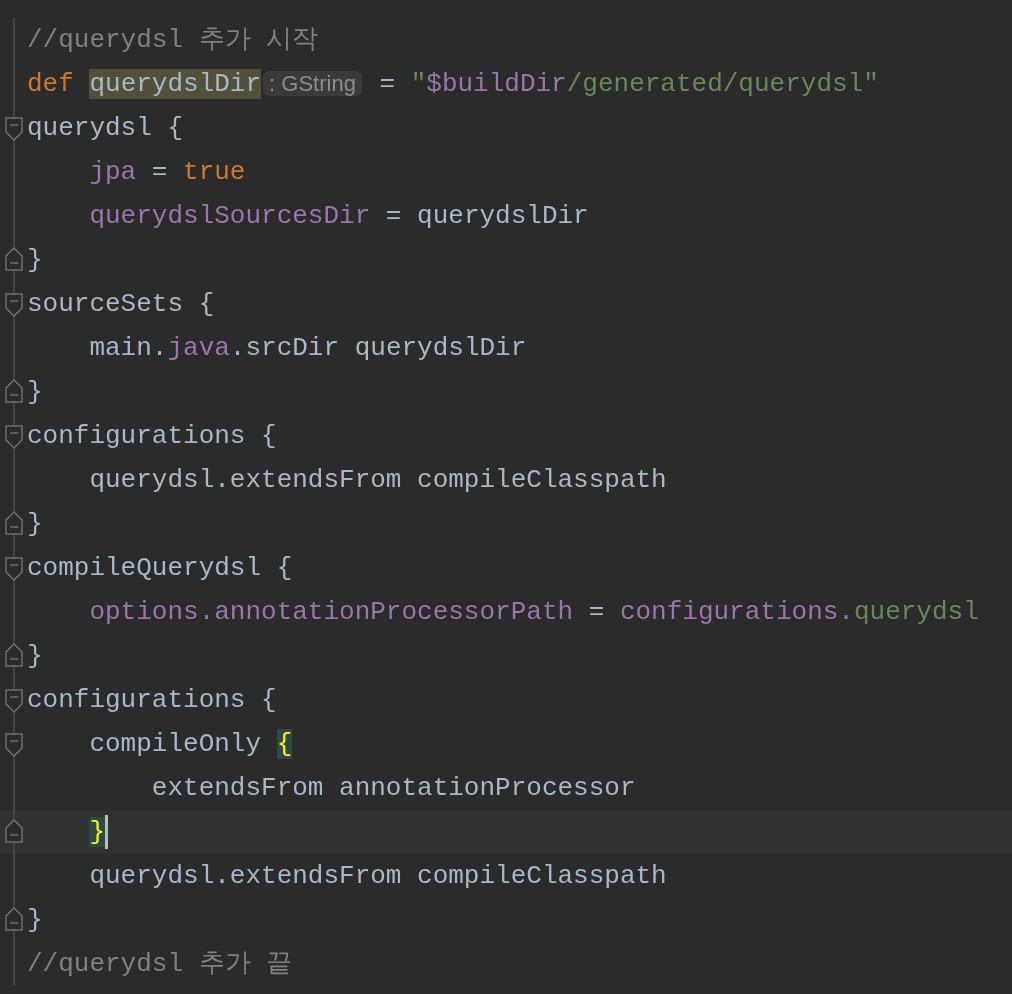 The height and width of the screenshot is (994, 1012). Describe the element at coordinates (107, 832) in the screenshot. I see `text-cursor` at that location.